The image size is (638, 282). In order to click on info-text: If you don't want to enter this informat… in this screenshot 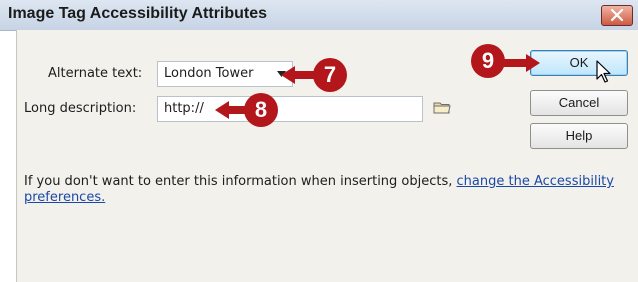, I will do `click(240, 181)`.